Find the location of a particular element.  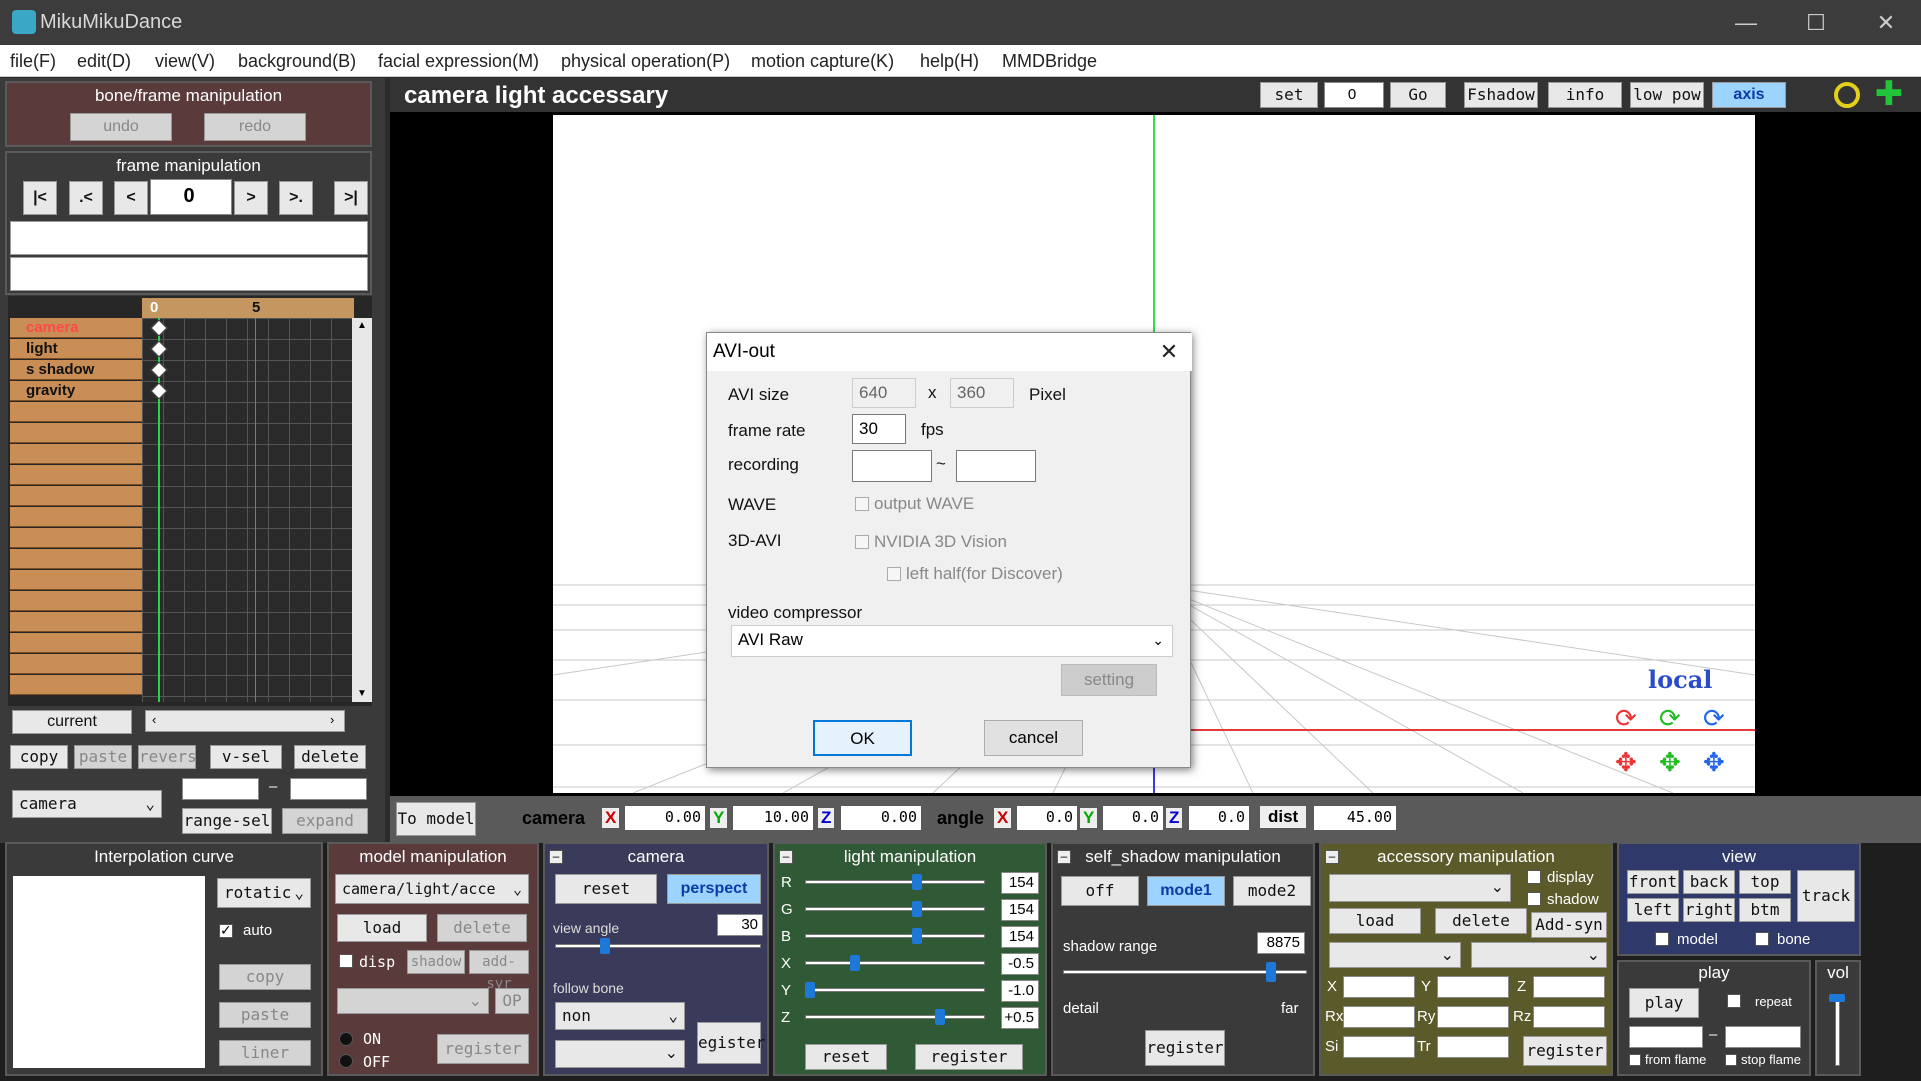

accessory-parent-select: ⌄ is located at coordinates (1395, 955).